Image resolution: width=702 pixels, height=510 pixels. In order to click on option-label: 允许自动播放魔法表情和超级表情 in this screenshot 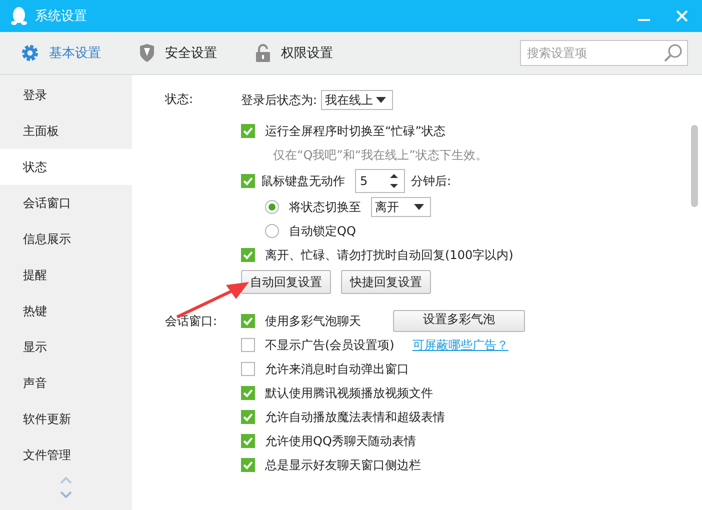, I will do `click(355, 417)`.